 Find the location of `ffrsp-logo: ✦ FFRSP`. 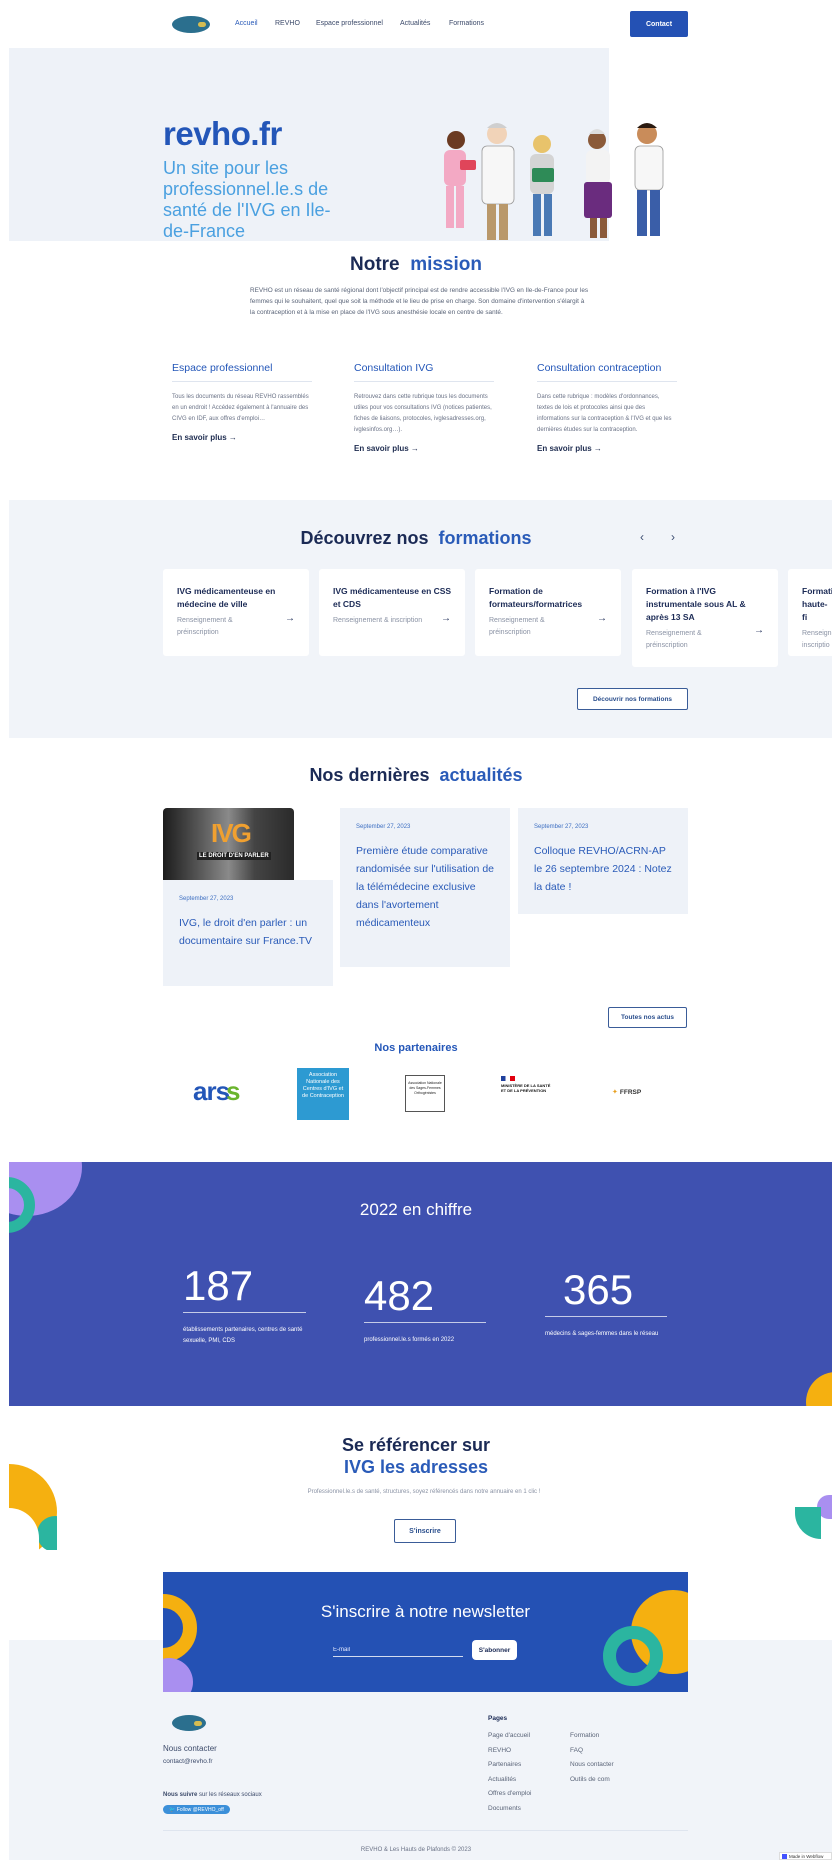

ffrsp-logo: ✦ FFRSP is located at coordinates (635, 1092).